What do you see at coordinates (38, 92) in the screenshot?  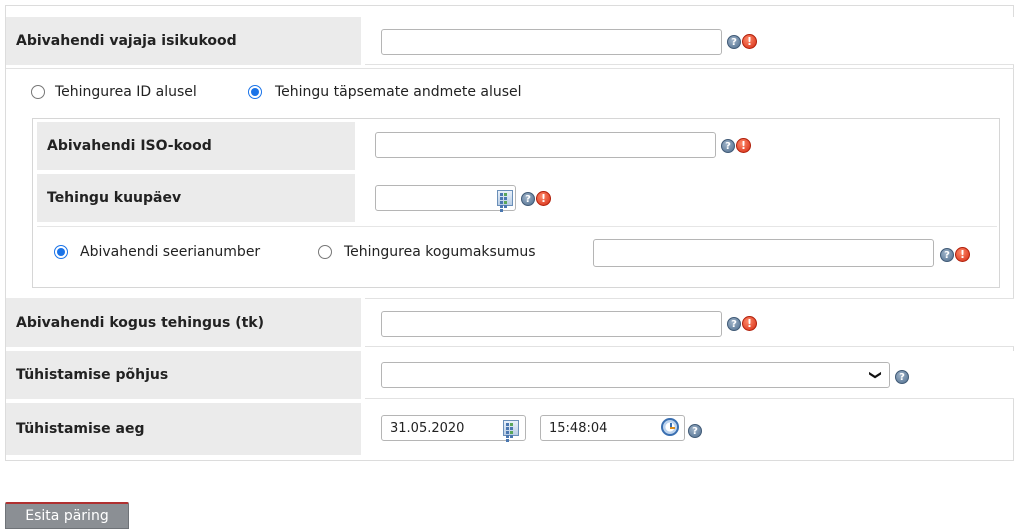 I see `radio-by-id` at bounding box center [38, 92].